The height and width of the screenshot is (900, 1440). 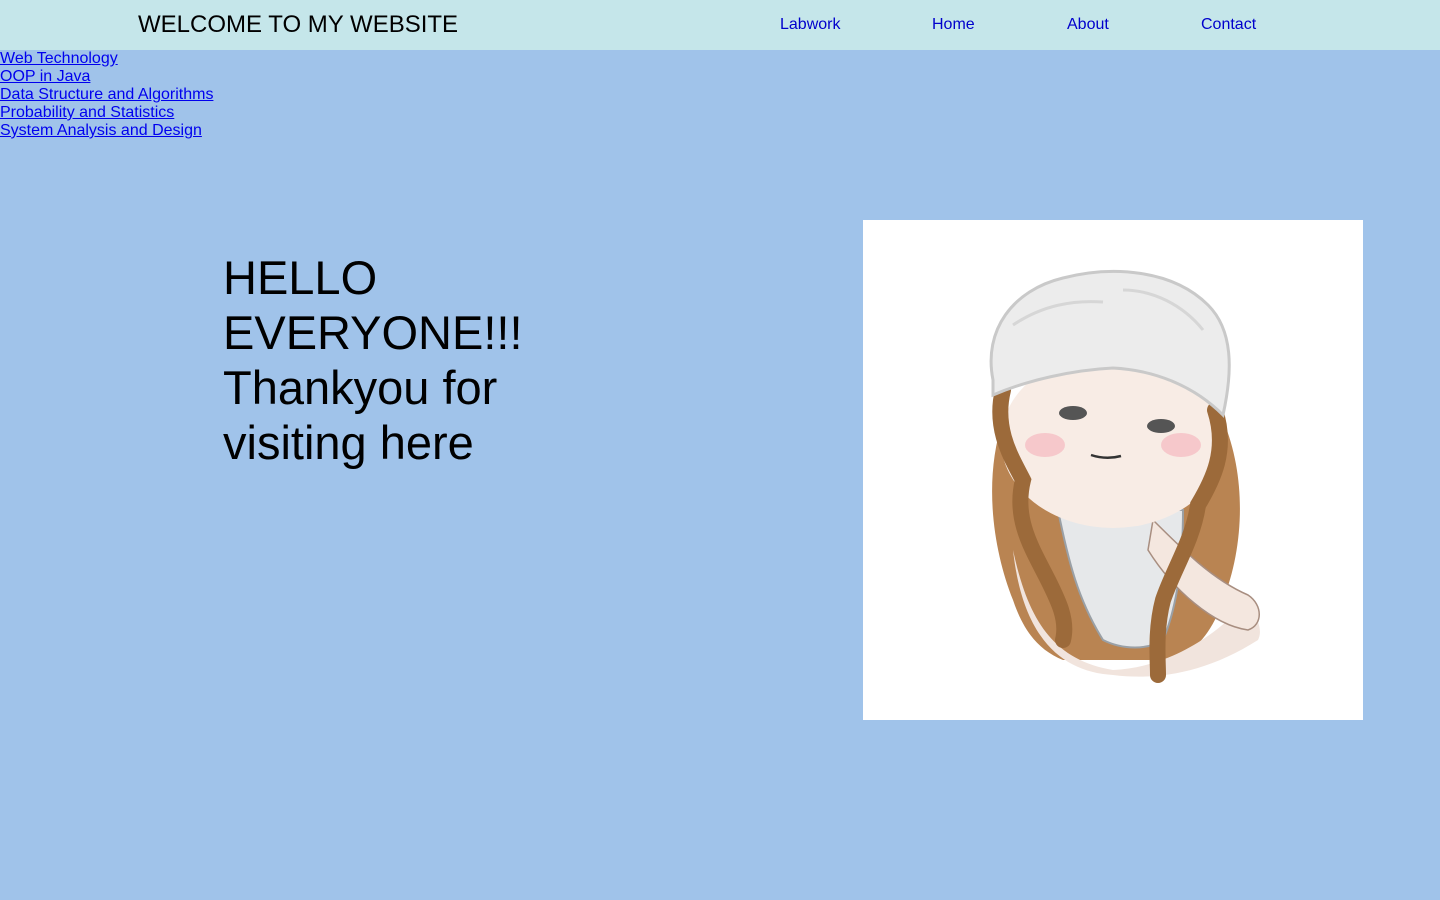 I want to click on greeting-line: Thankyou for, so click(x=360, y=387).